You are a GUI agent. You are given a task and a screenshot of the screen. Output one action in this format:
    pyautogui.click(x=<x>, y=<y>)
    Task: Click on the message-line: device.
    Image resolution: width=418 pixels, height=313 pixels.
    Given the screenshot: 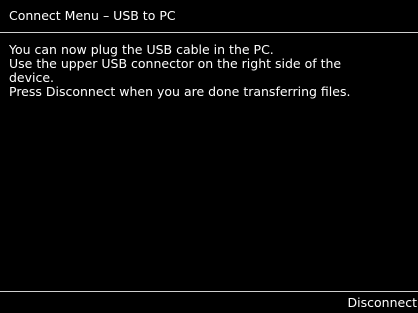 What is the action you would take?
    pyautogui.click(x=32, y=77)
    